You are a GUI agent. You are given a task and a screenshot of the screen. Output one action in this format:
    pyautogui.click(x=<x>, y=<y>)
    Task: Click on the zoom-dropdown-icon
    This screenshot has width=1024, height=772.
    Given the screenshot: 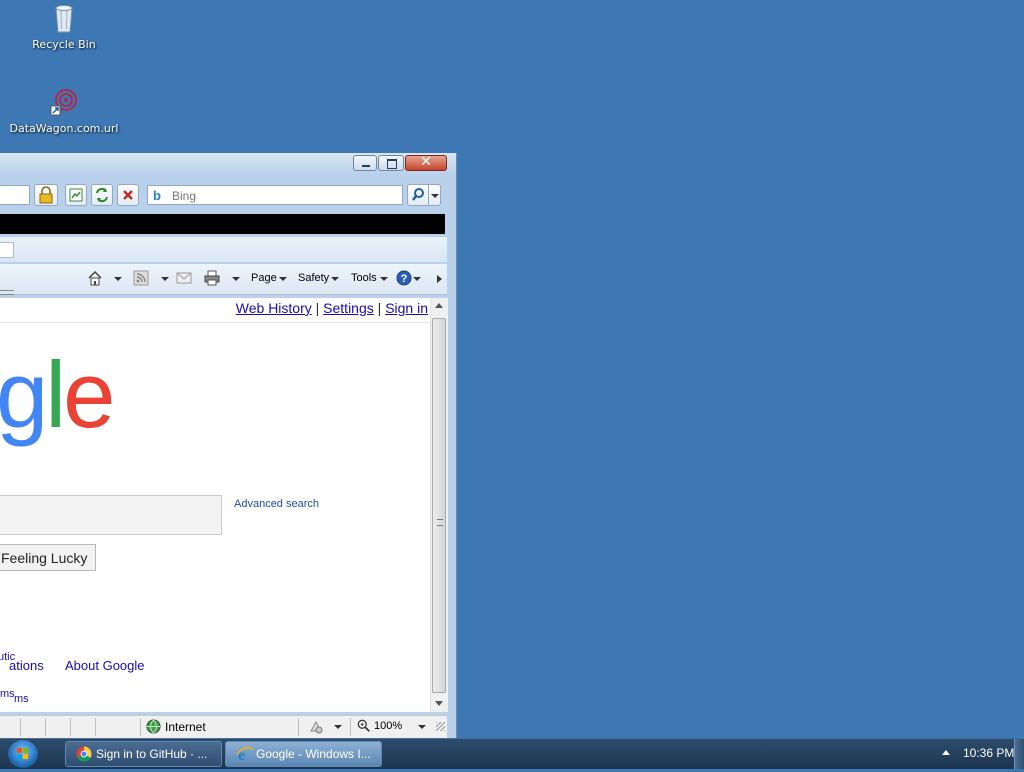 What is the action you would take?
    pyautogui.click(x=422, y=727)
    